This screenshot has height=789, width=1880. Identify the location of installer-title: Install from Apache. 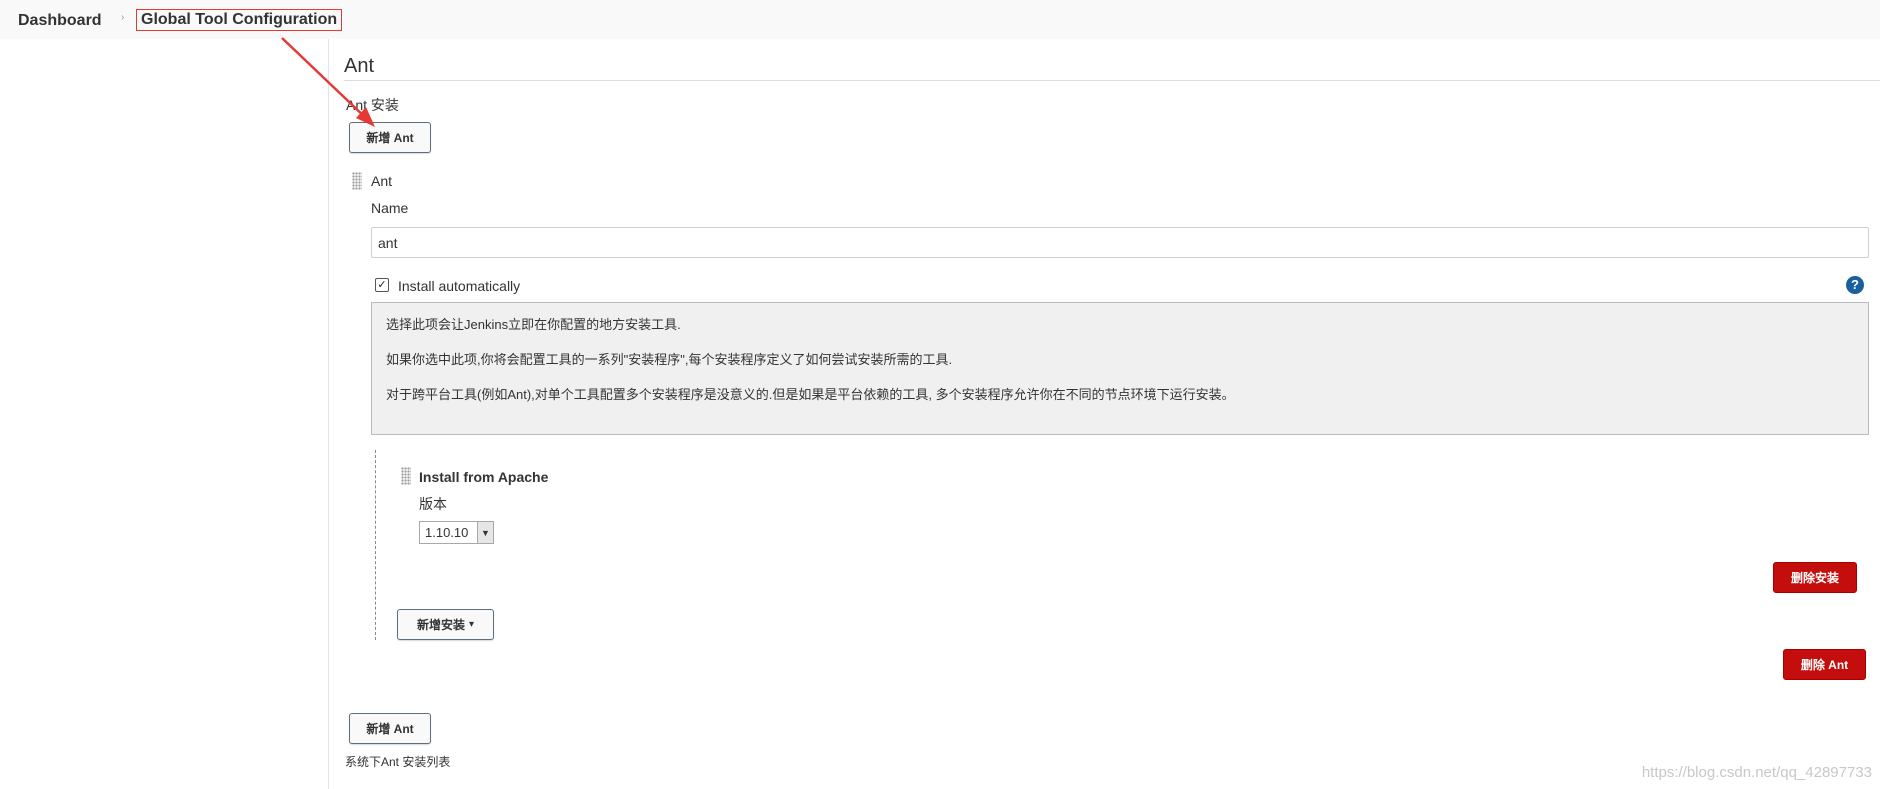
(484, 477).